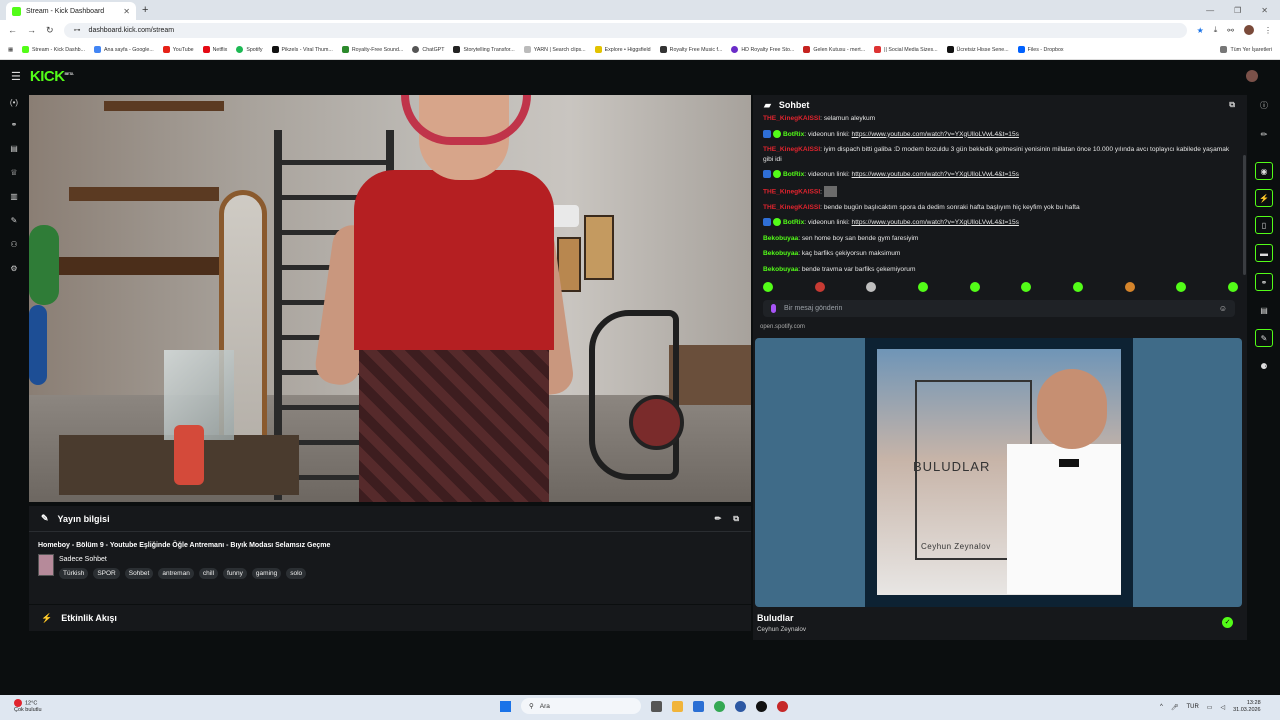 The height and width of the screenshot is (720, 1280). What do you see at coordinates (656, 706) in the screenshot?
I see `task-view-icon` at bounding box center [656, 706].